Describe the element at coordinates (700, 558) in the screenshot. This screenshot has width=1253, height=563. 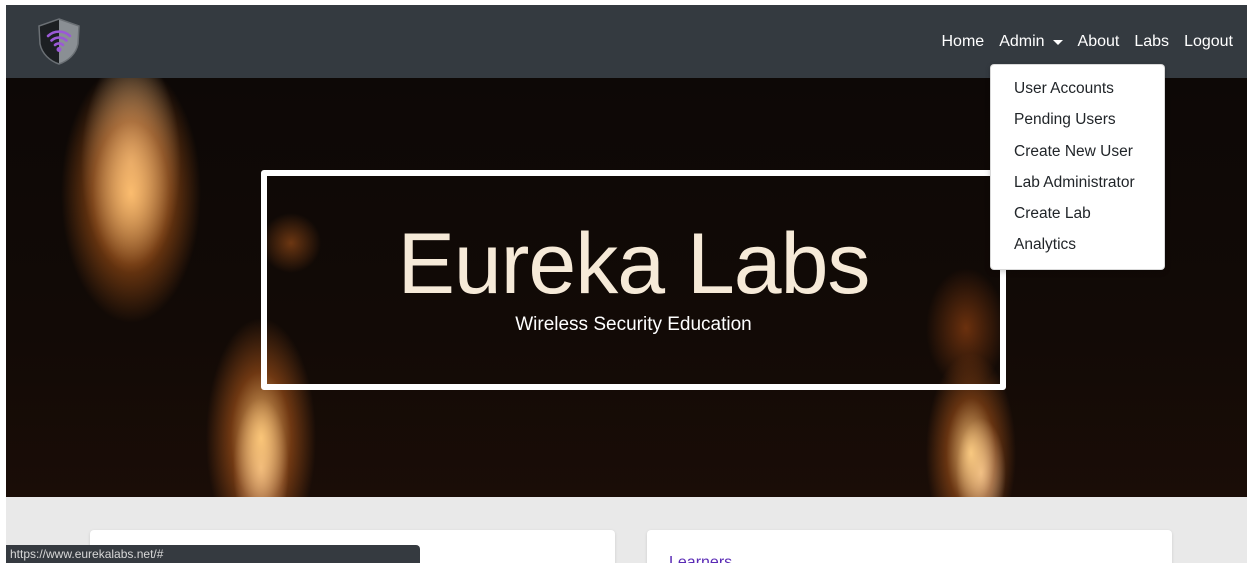
I see `card-title-learners: Learners` at that location.